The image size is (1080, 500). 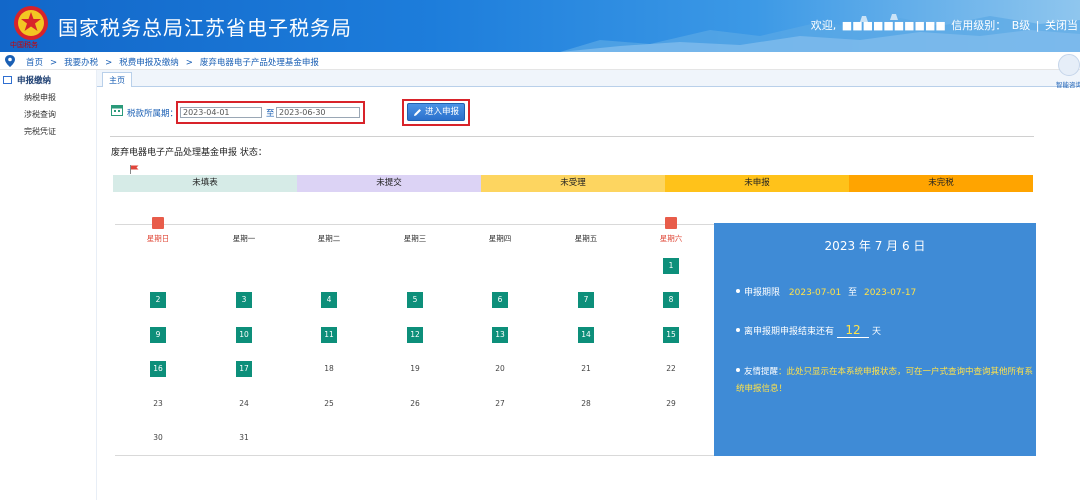 What do you see at coordinates (500, 335) in the screenshot?
I see `filing-day: 13` at bounding box center [500, 335].